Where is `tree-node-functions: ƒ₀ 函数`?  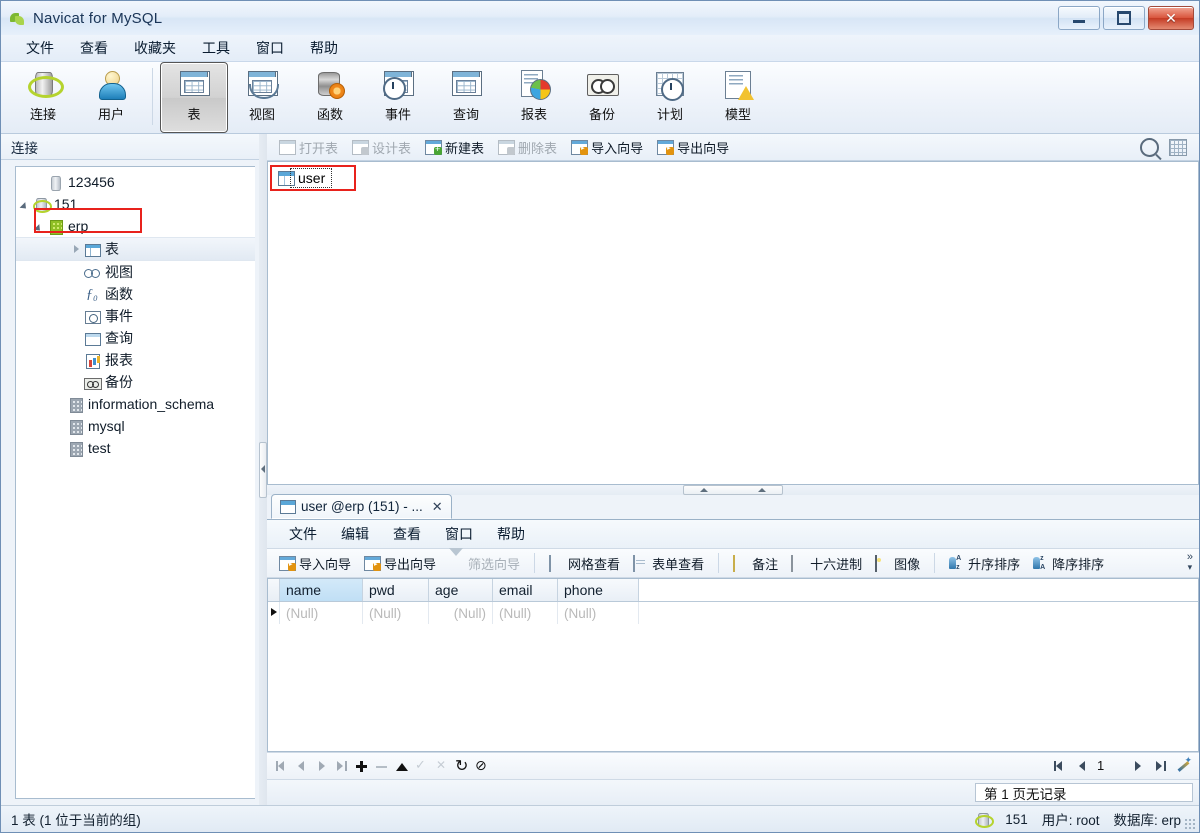
tree-node-functions: ƒ₀ 函数 is located at coordinates (135, 294).